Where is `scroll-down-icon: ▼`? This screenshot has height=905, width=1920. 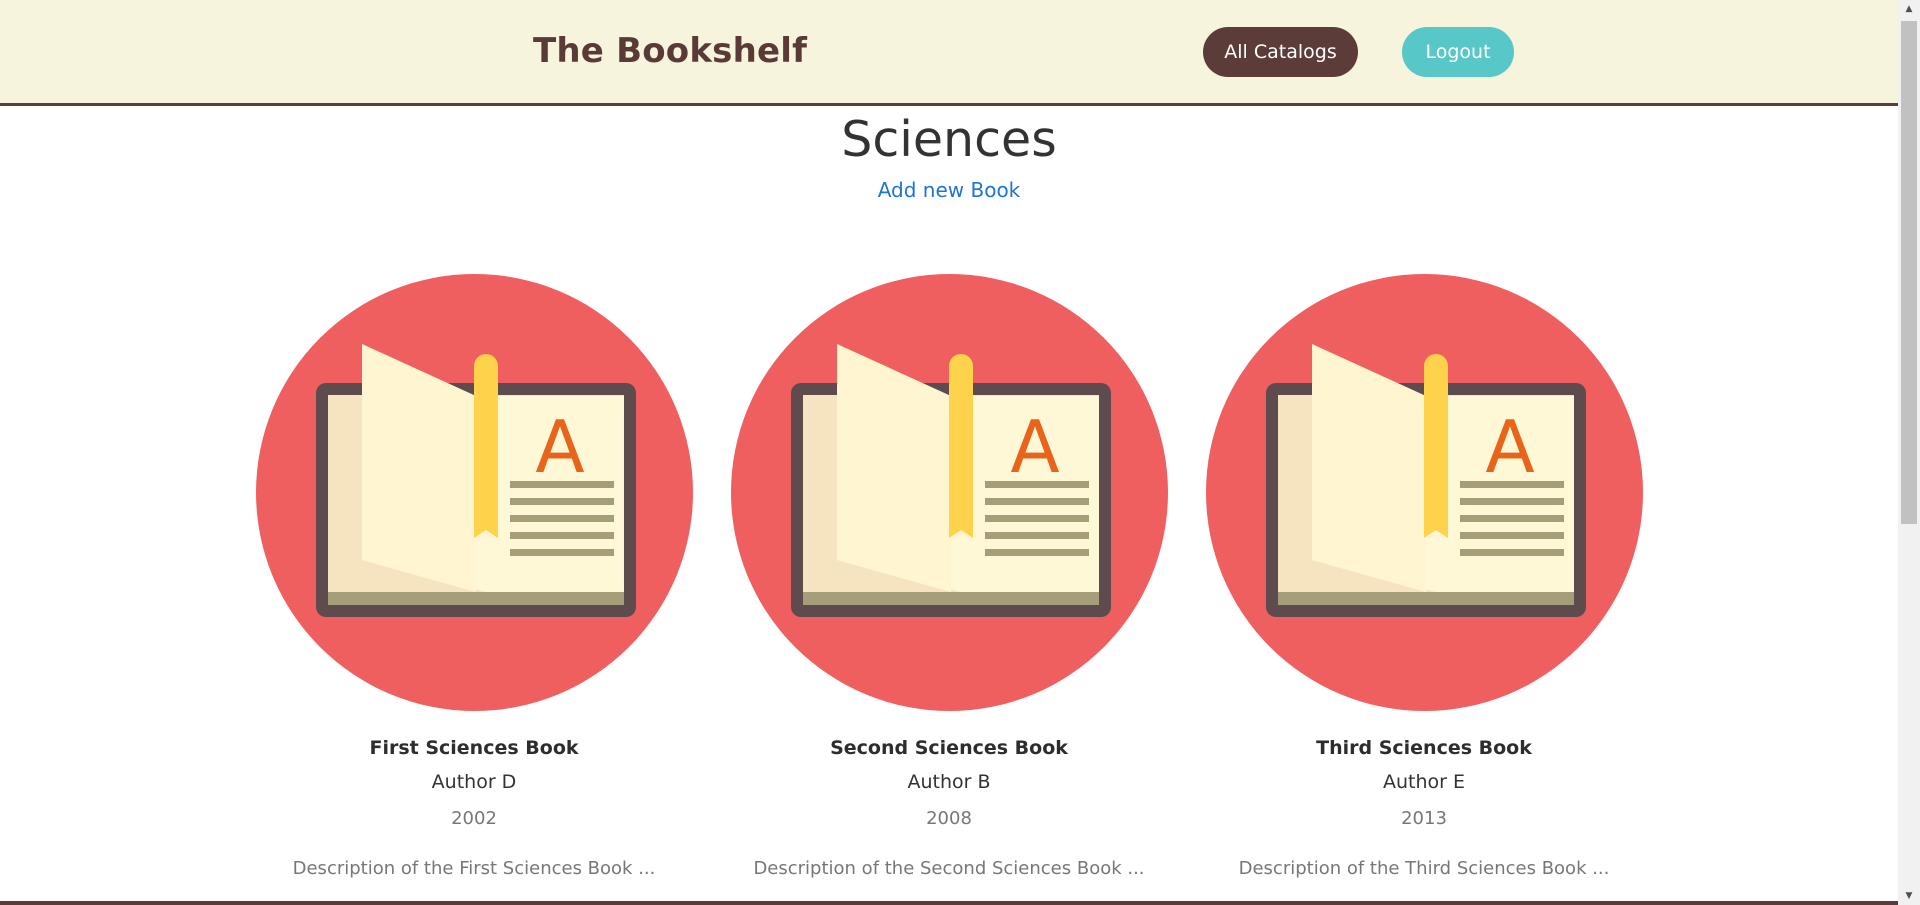 scroll-down-icon: ▼ is located at coordinates (1909, 896).